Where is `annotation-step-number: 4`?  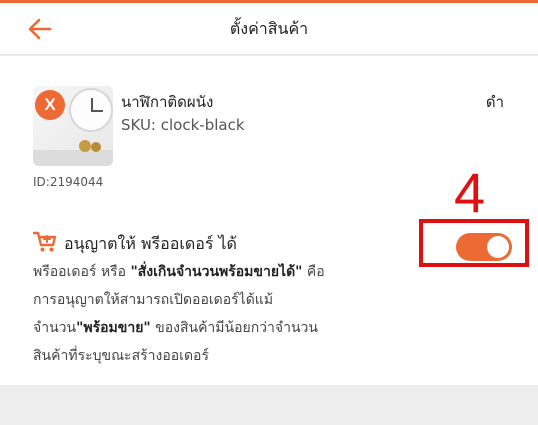 annotation-step-number: 4 is located at coordinates (470, 192).